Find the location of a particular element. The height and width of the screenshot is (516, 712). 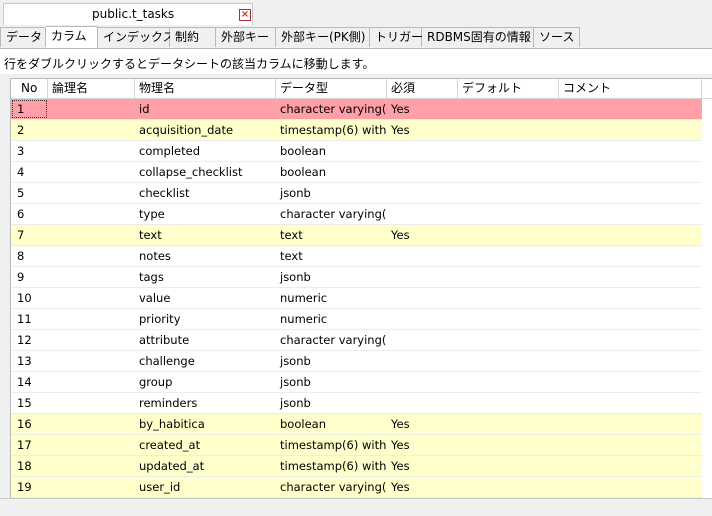

table-row: 14 group jsonb is located at coordinates (356, 382).